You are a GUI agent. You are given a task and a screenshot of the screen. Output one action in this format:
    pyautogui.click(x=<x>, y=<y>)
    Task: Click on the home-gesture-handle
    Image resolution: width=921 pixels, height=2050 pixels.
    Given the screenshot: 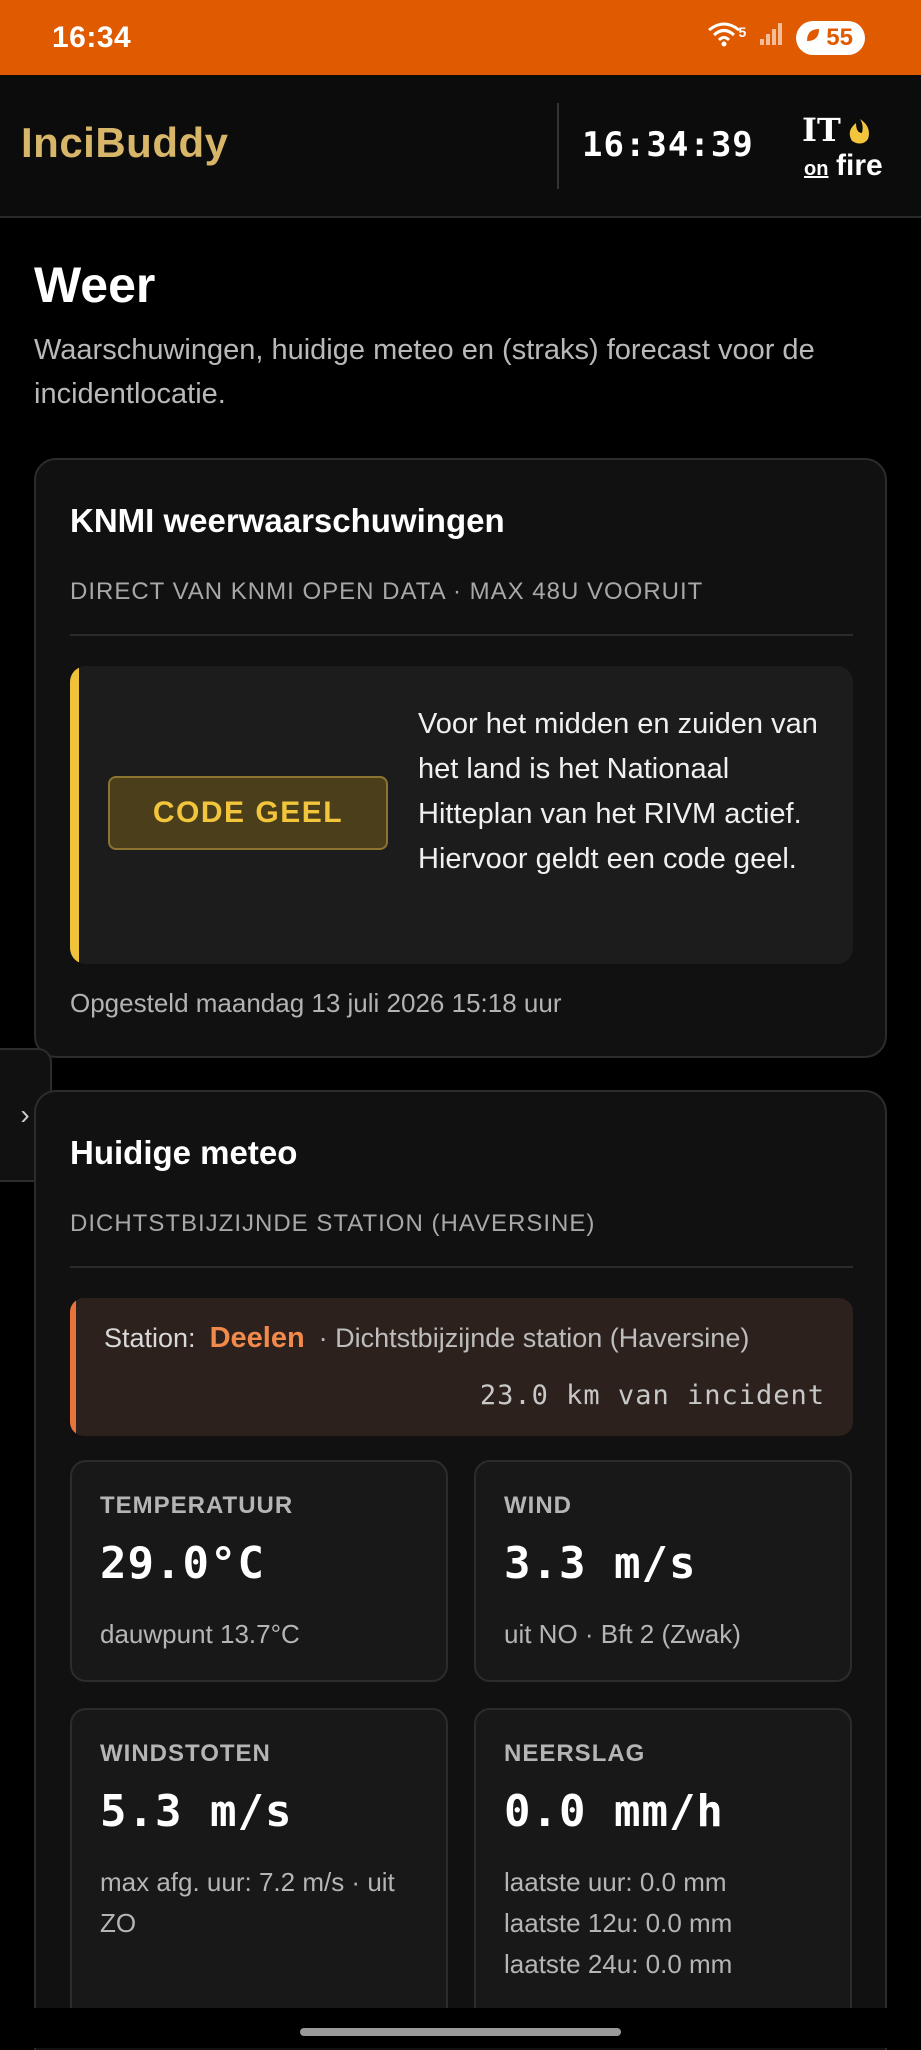 What is the action you would take?
    pyautogui.click(x=460, y=2032)
    